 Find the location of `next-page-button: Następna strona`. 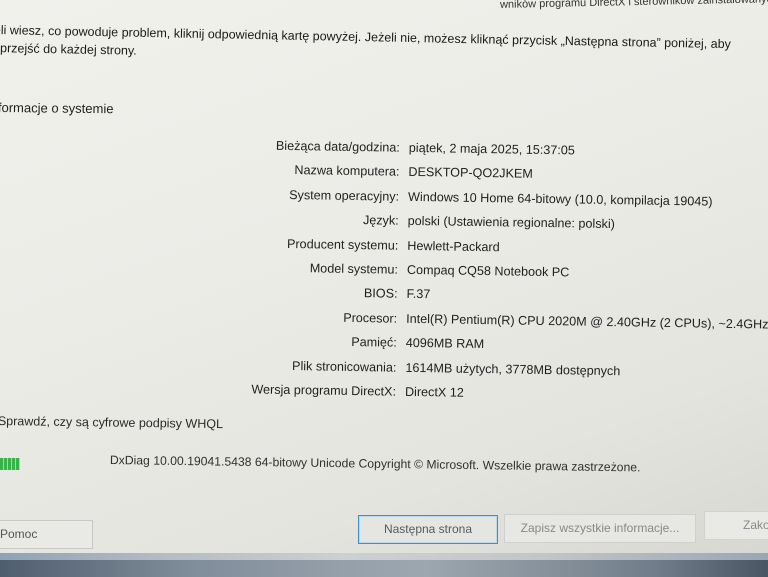

next-page-button: Następna strona is located at coordinates (428, 529).